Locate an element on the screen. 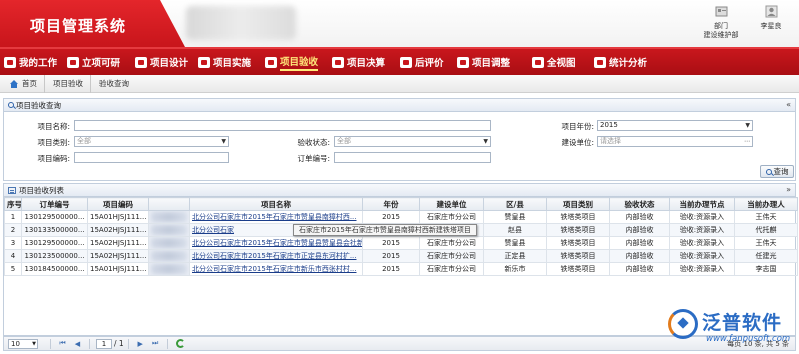  column-header: 项目编码 is located at coordinates (118, 204).